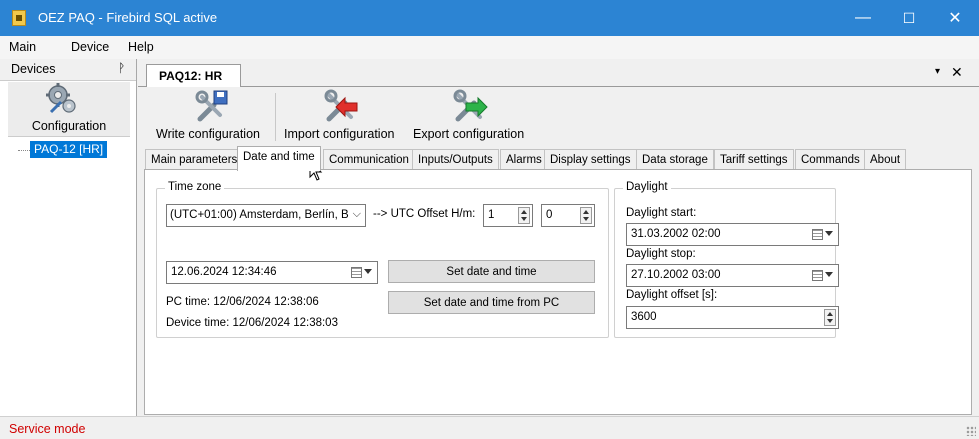 The image size is (979, 439). I want to click on daylight-start-label: Daylight start:, so click(661, 213).